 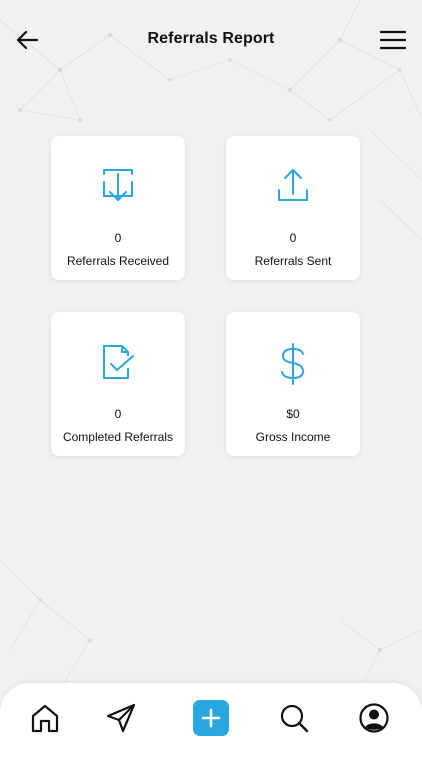 I want to click on nav-add-button, so click(x=211, y=718).